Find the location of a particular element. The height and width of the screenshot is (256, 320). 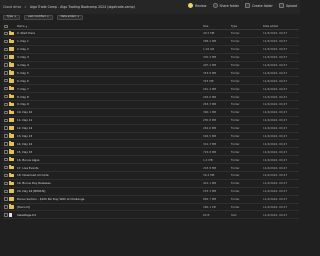

upload-button: Upload is located at coordinates (287, 5).